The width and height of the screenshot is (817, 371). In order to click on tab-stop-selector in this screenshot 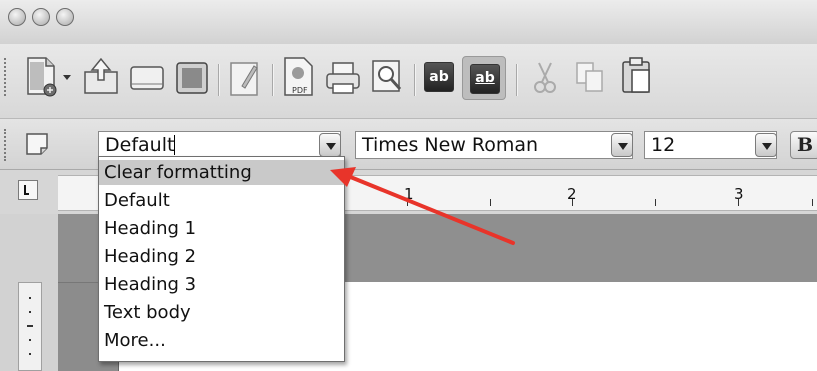, I will do `click(28, 190)`.